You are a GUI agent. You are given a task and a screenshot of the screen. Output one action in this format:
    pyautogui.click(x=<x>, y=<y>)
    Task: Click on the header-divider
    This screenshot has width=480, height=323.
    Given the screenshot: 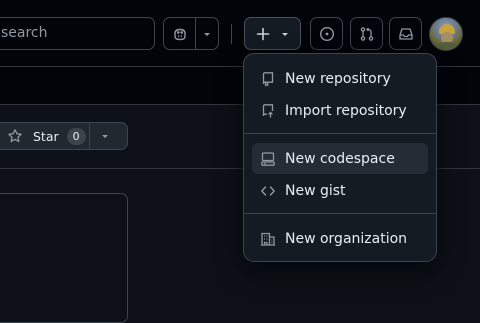 What is the action you would take?
    pyautogui.click(x=231, y=34)
    